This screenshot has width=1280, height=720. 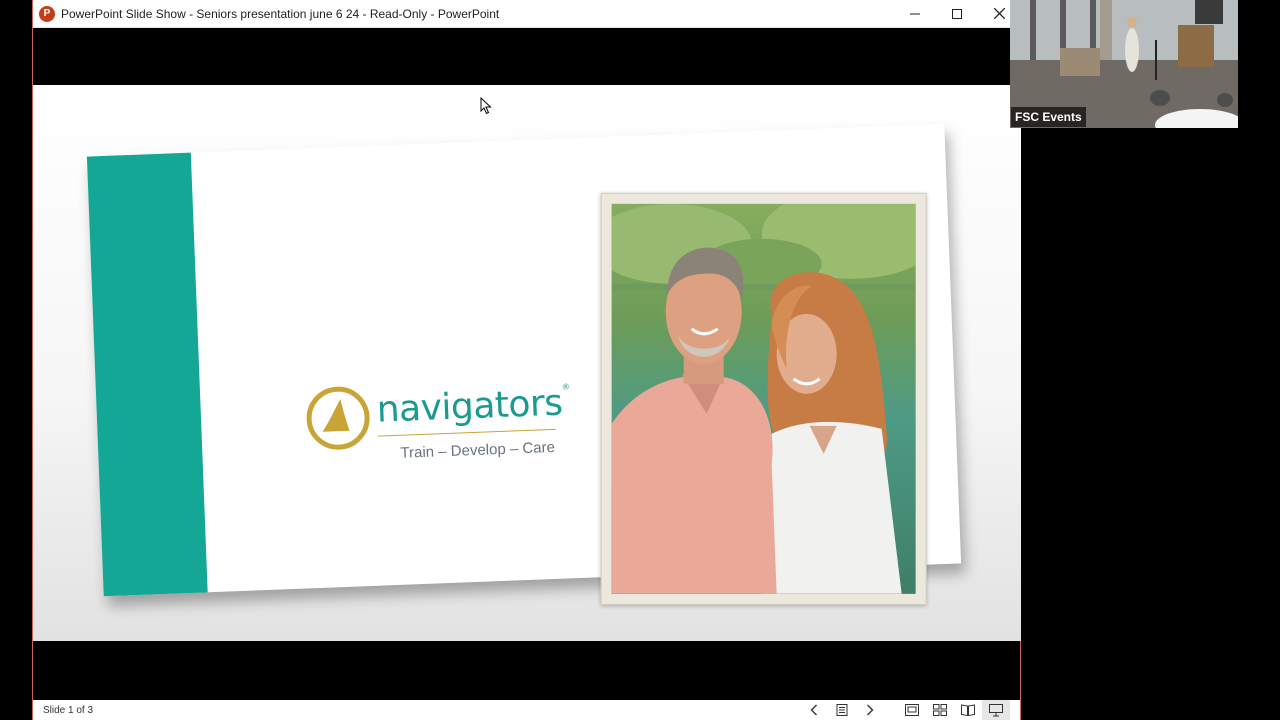 I want to click on maximize-button, so click(x=957, y=14).